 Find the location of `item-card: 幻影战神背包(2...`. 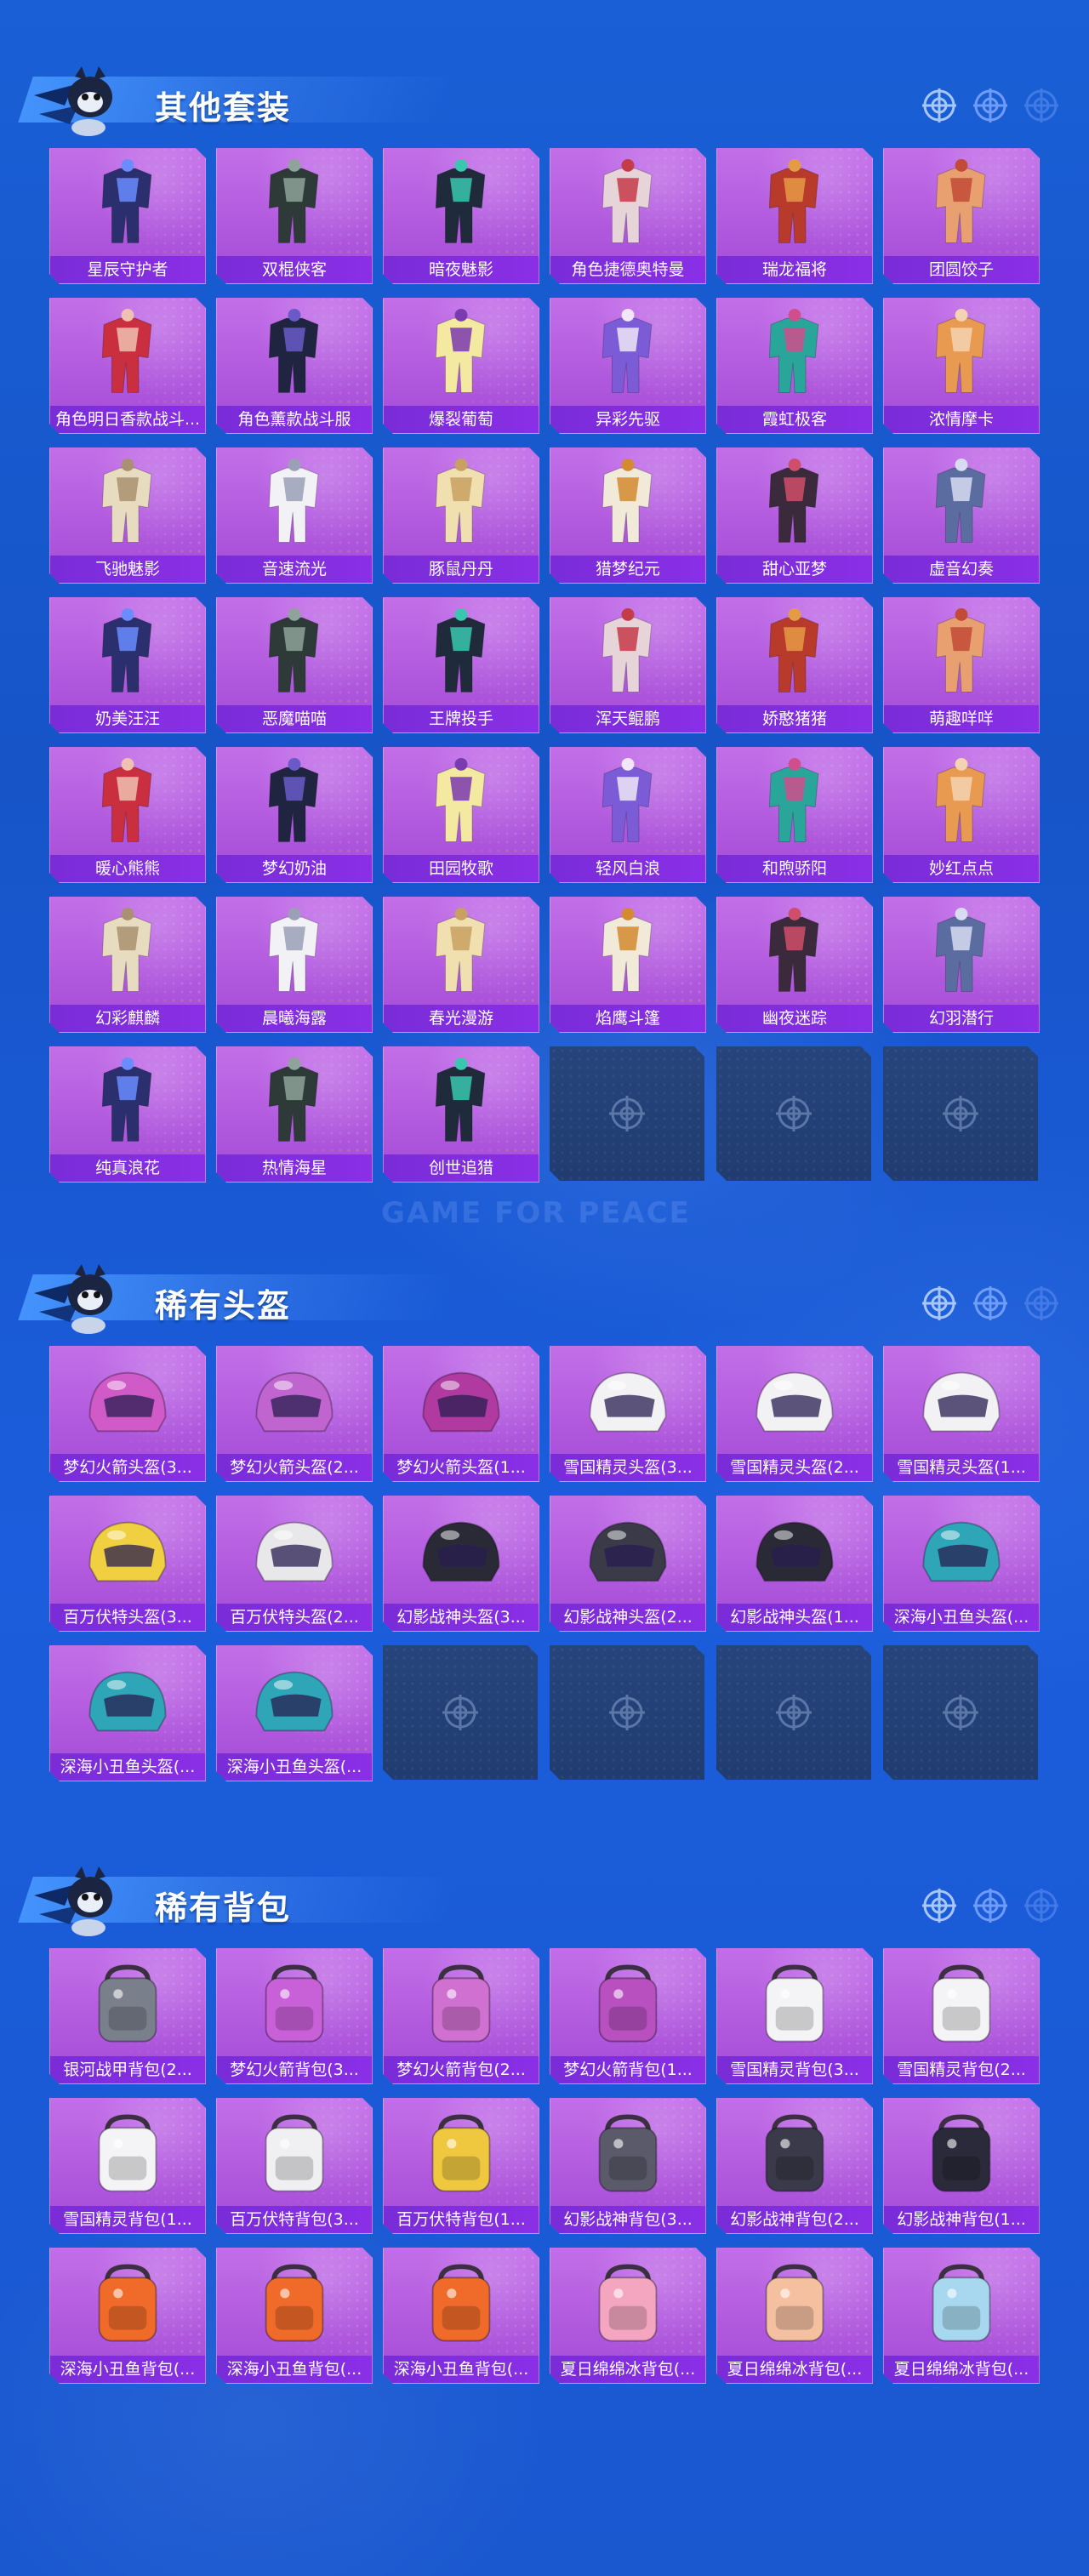

item-card: 幻影战神背包(2... is located at coordinates (794, 2166).